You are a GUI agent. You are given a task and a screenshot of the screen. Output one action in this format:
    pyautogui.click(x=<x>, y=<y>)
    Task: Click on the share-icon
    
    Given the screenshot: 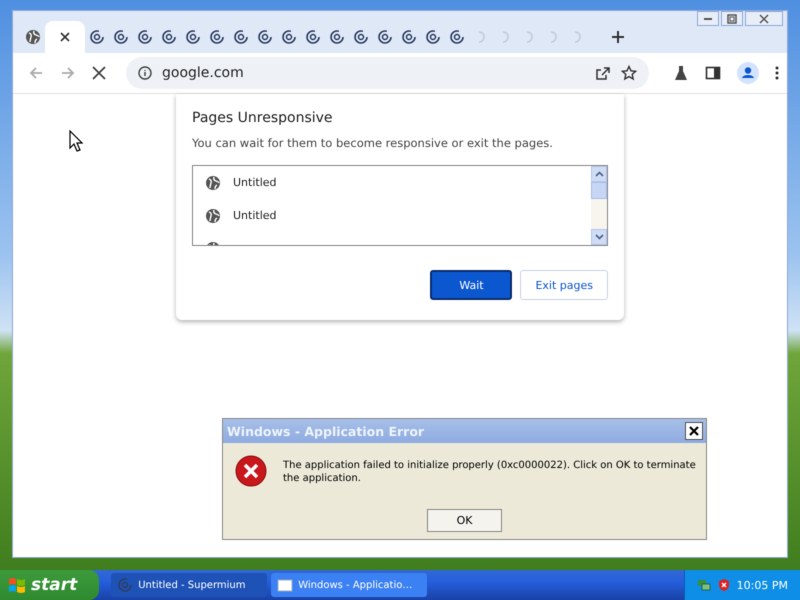 What is the action you would take?
    pyautogui.click(x=603, y=73)
    